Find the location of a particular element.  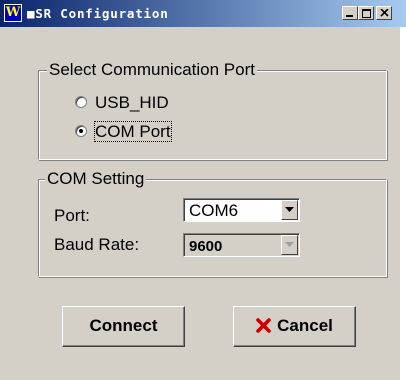

close-button is located at coordinates (384, 13).